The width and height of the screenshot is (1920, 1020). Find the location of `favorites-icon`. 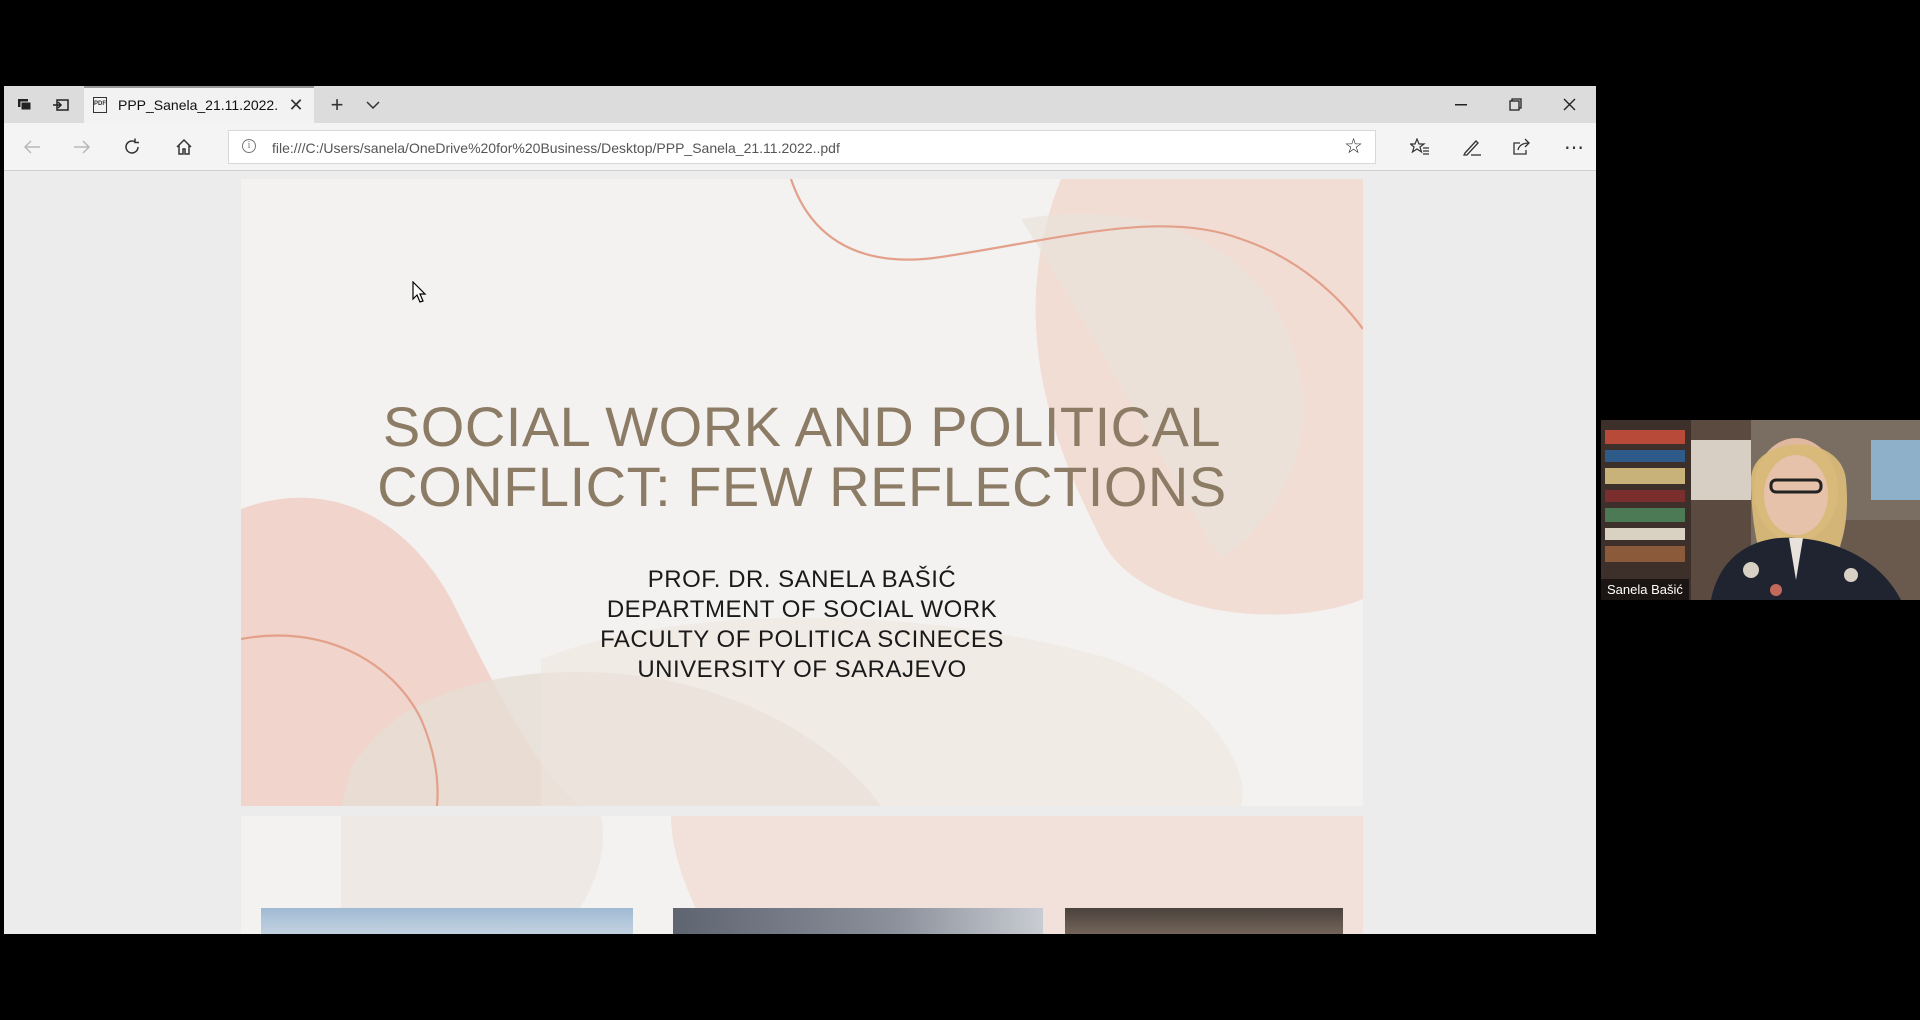

favorites-icon is located at coordinates (1420, 147).